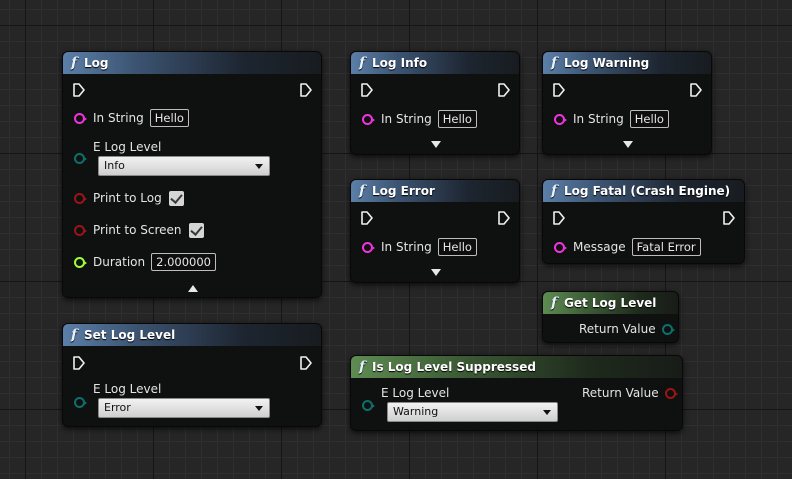  What do you see at coordinates (416, 411) in the screenshot?
I see `log-level-value: Warning` at bounding box center [416, 411].